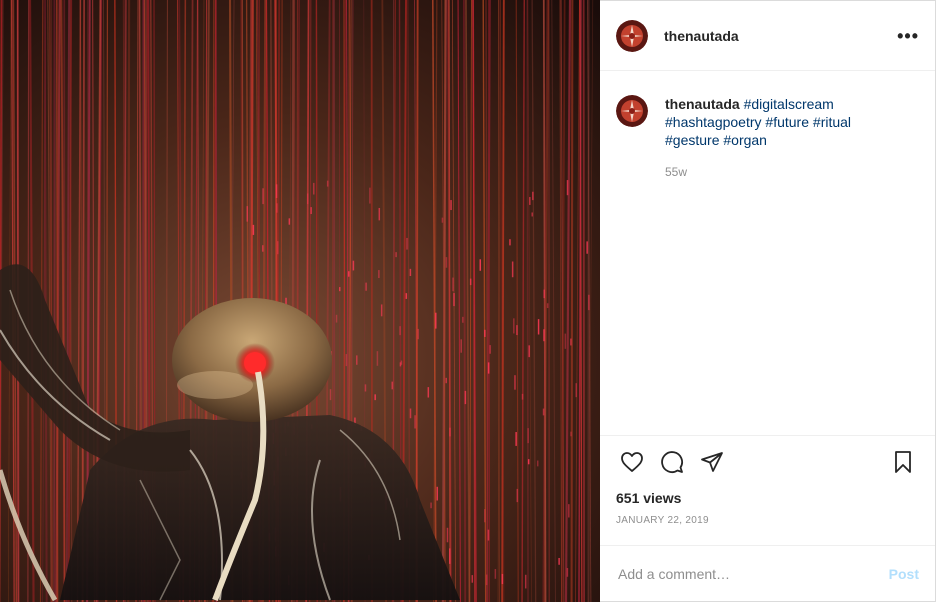  What do you see at coordinates (832, 122) in the screenshot?
I see `hashtag-link: #ritual` at bounding box center [832, 122].